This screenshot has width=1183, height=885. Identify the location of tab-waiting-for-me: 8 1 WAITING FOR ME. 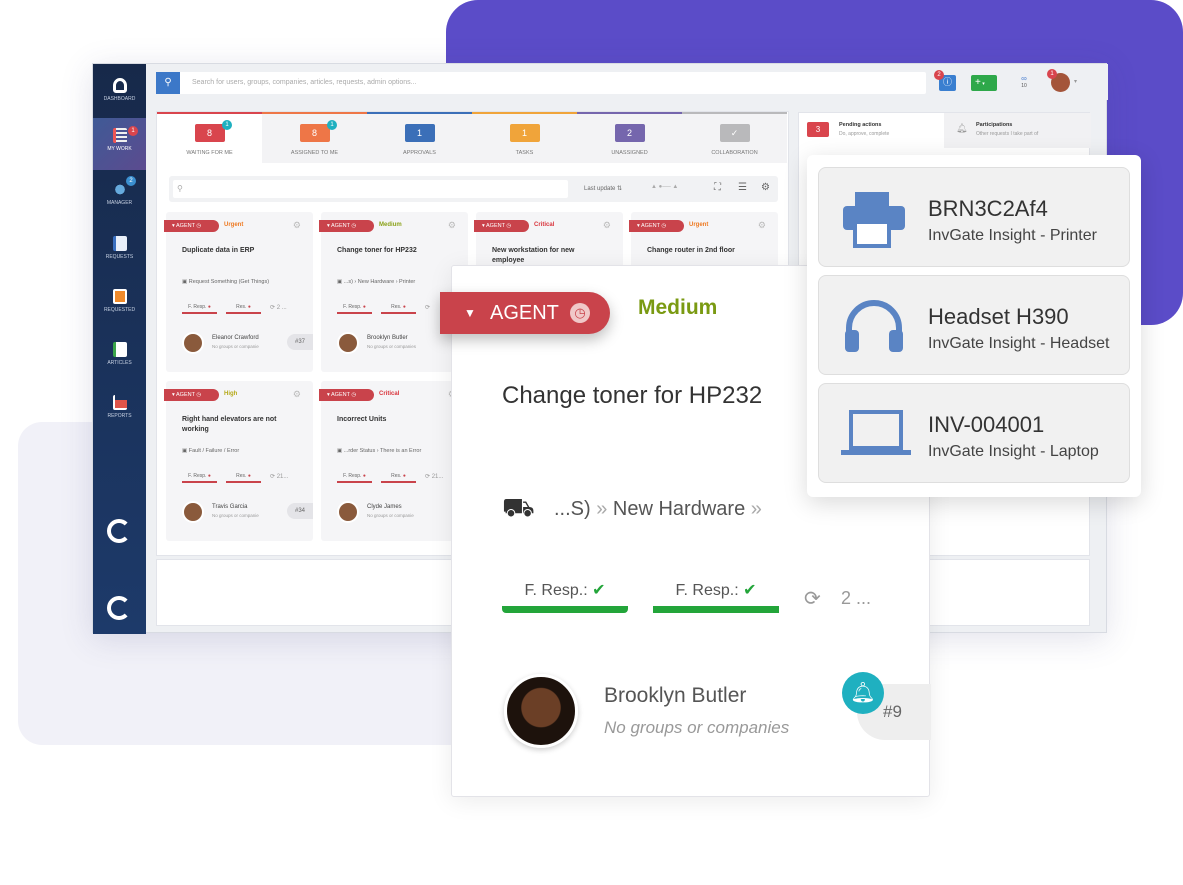
(209, 137).